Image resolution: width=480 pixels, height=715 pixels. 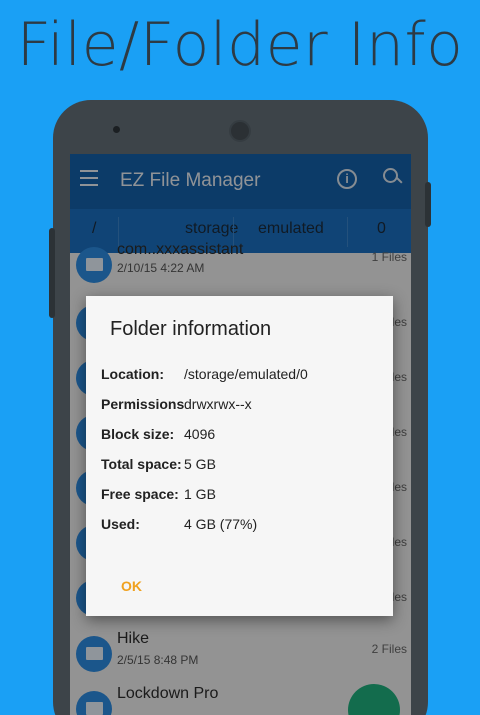 I want to click on phone-camera, so click(x=240, y=131).